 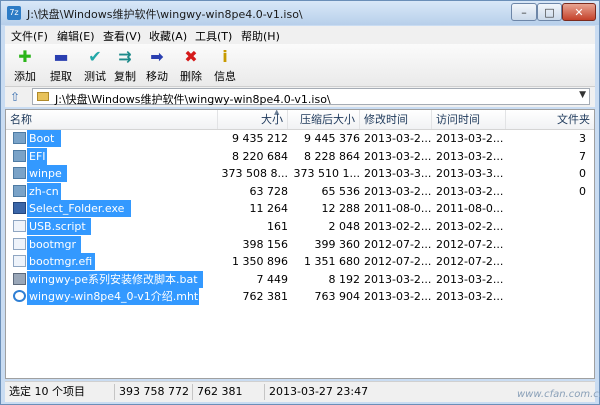 What do you see at coordinates (253, 119) in the screenshot?
I see `column-size: 大小` at bounding box center [253, 119].